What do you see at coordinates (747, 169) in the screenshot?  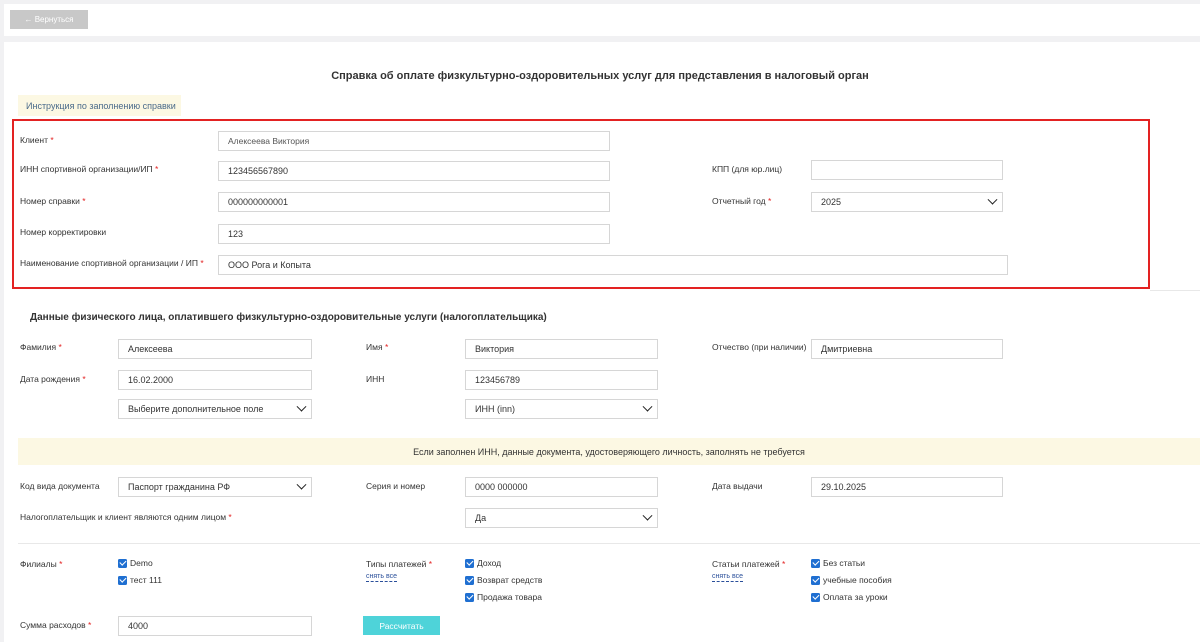 I see `kpp-label: КПП (для юр.лиц)` at bounding box center [747, 169].